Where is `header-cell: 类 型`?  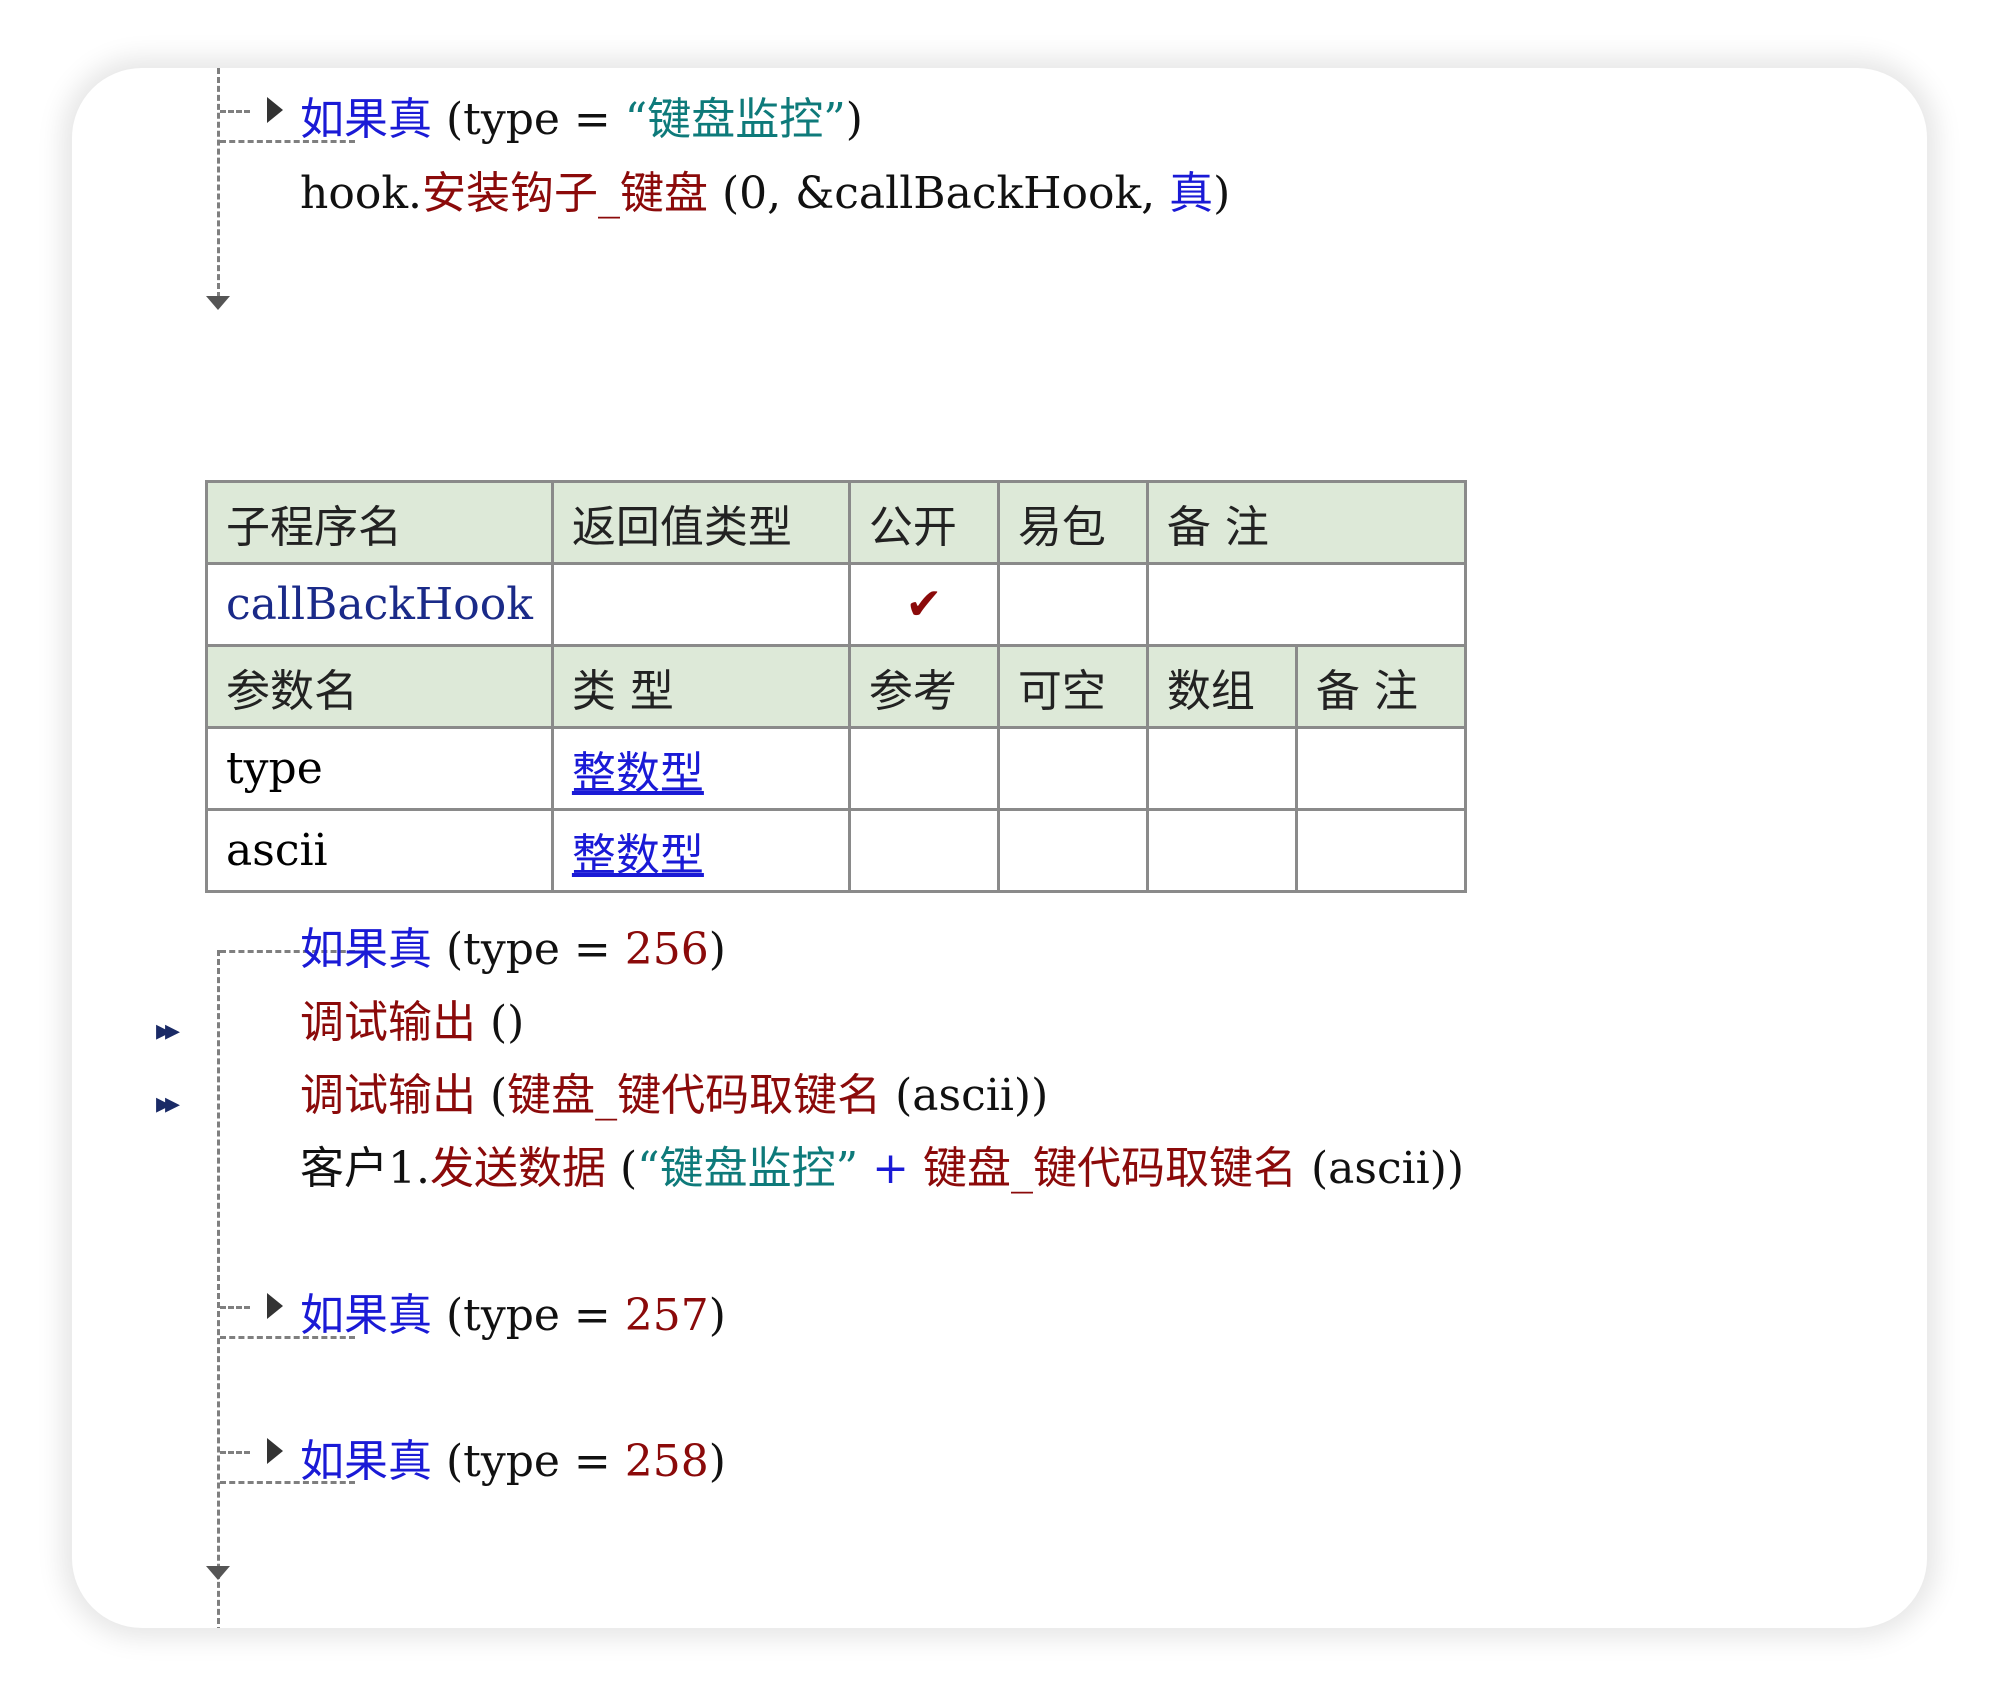
header-cell: 类 型 is located at coordinates (700, 686).